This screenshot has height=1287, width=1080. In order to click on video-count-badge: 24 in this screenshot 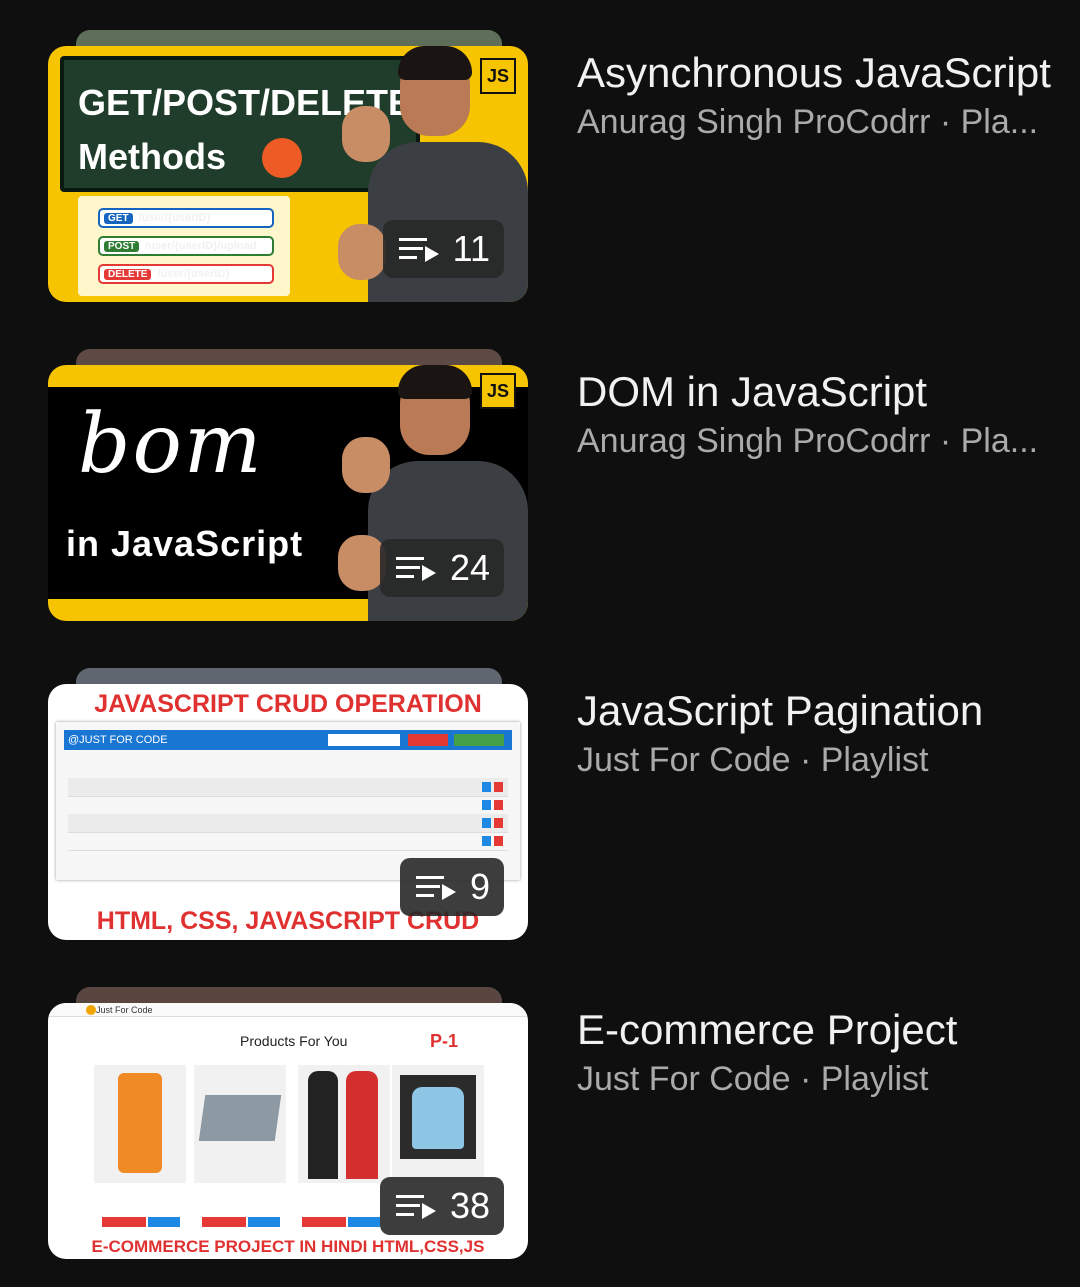, I will do `click(441, 568)`.